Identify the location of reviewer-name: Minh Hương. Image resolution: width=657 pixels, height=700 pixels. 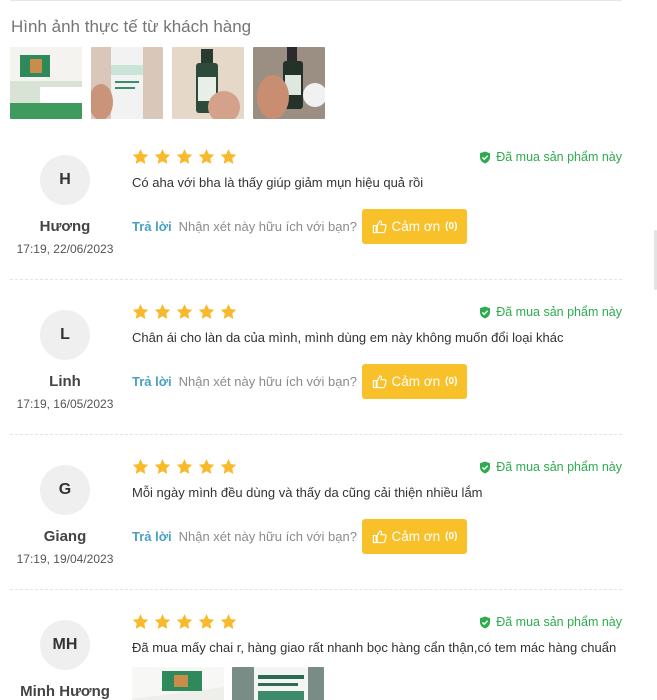
(65, 691).